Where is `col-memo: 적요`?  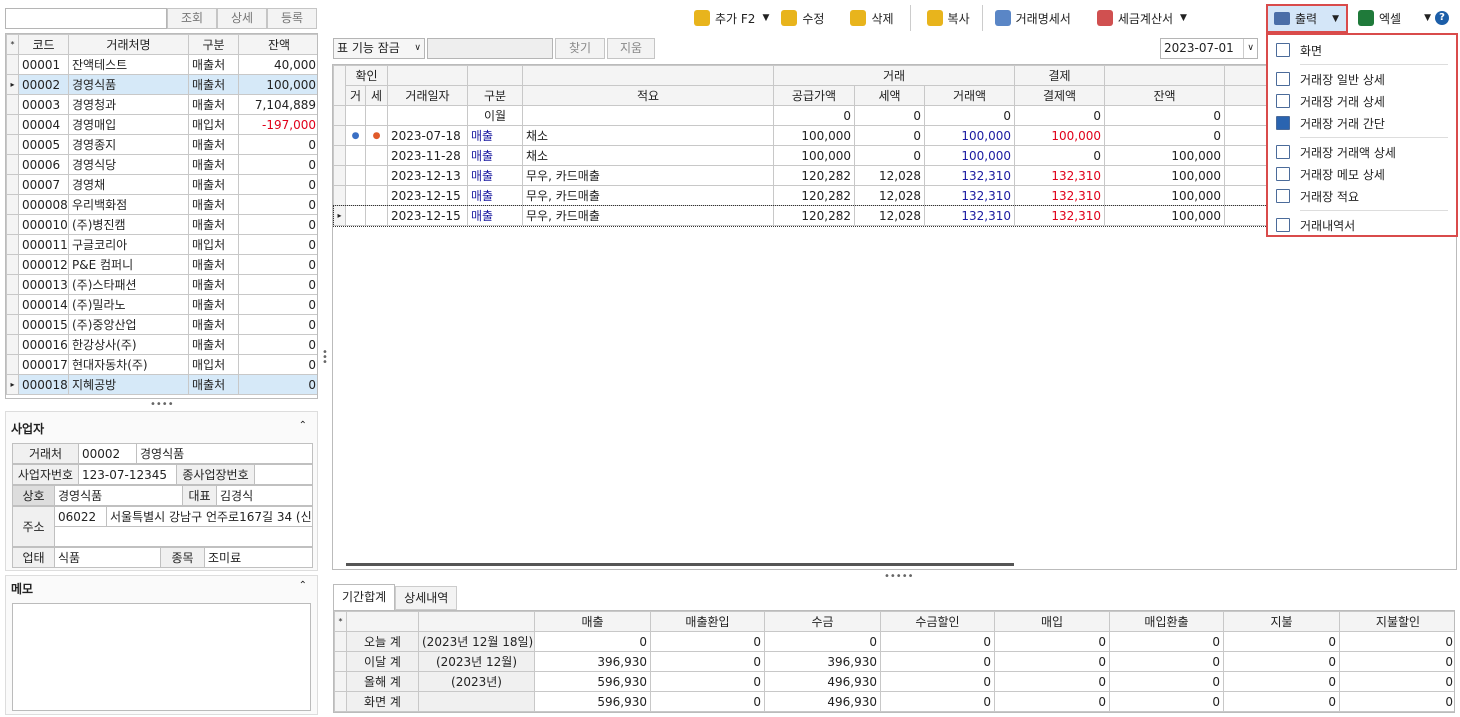
col-memo: 적요 is located at coordinates (648, 95).